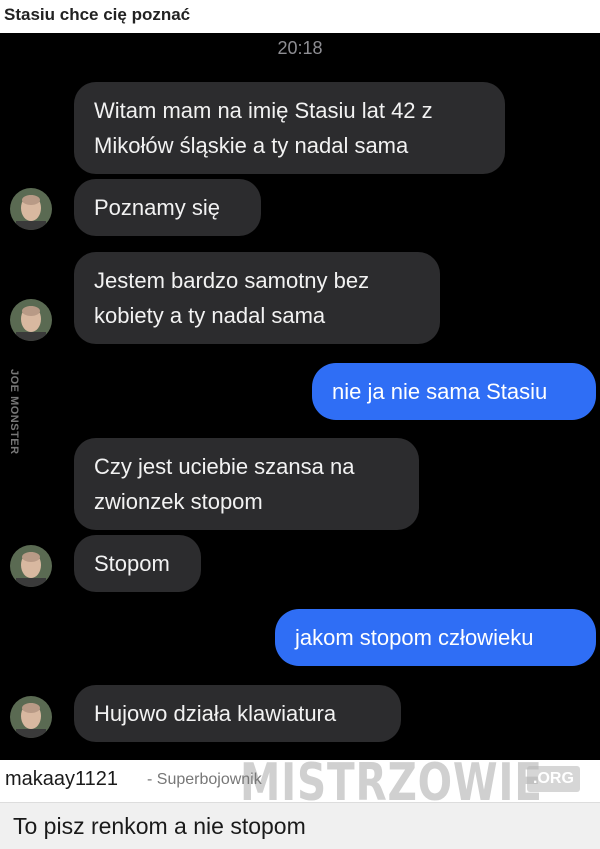  What do you see at coordinates (215, 713) in the screenshot?
I see `message-text: Hujowo działa klawiatura` at bounding box center [215, 713].